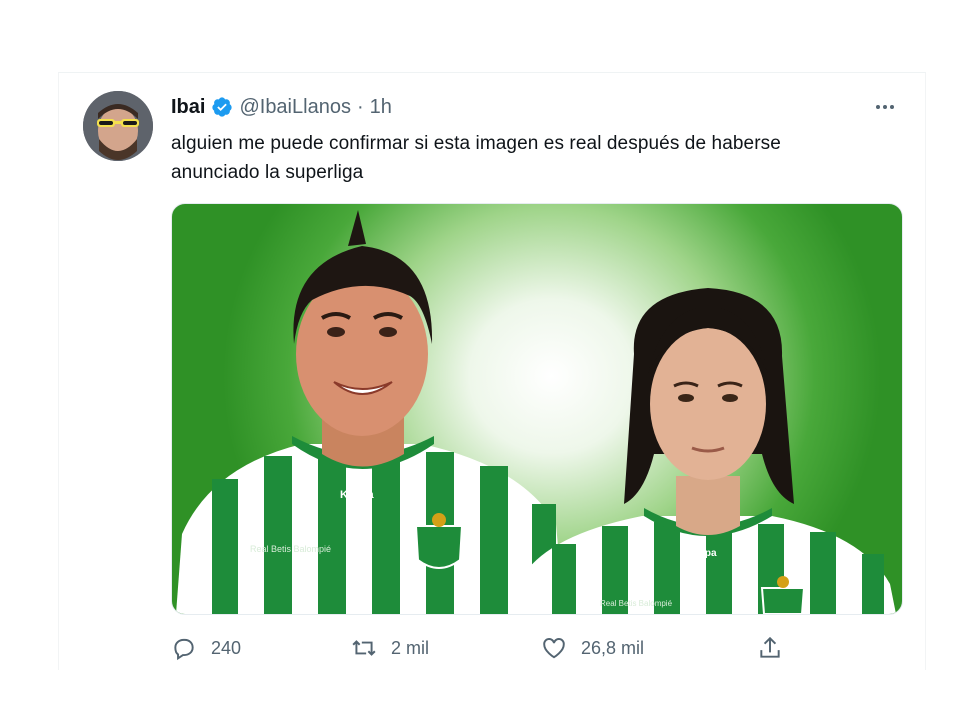 This screenshot has width=960, height=720. What do you see at coordinates (222, 107) in the screenshot?
I see `verified-icon` at bounding box center [222, 107].